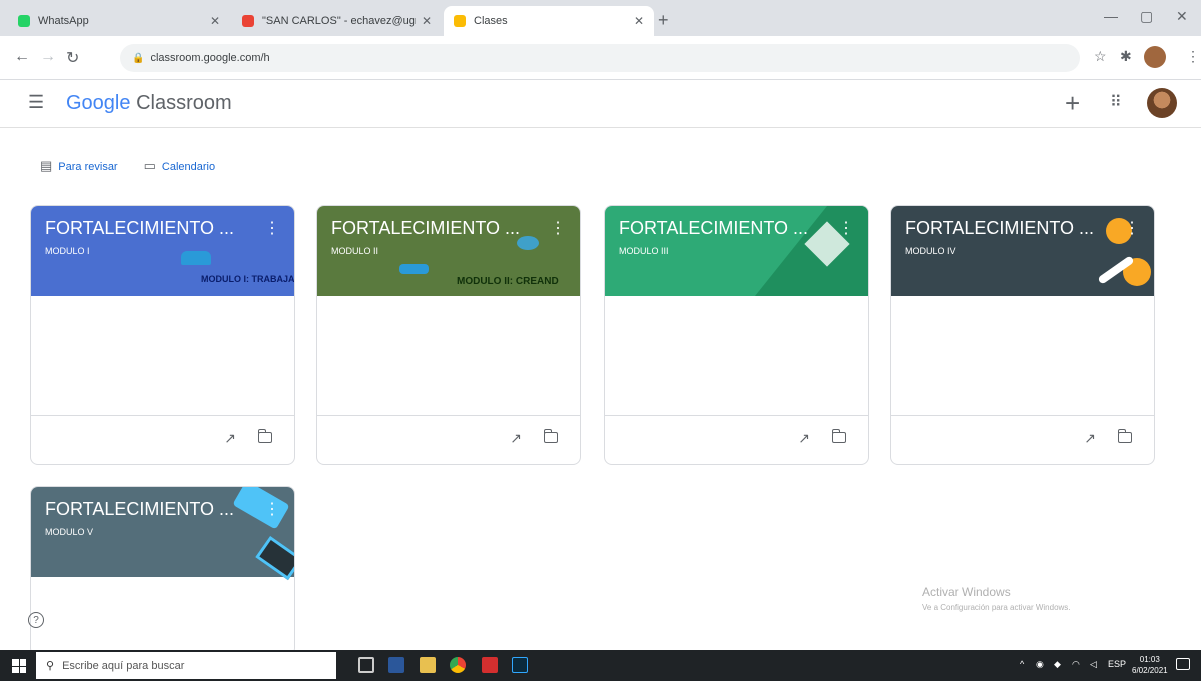 The width and height of the screenshot is (1201, 681). I want to click on chrome-icon, so click(458, 665).